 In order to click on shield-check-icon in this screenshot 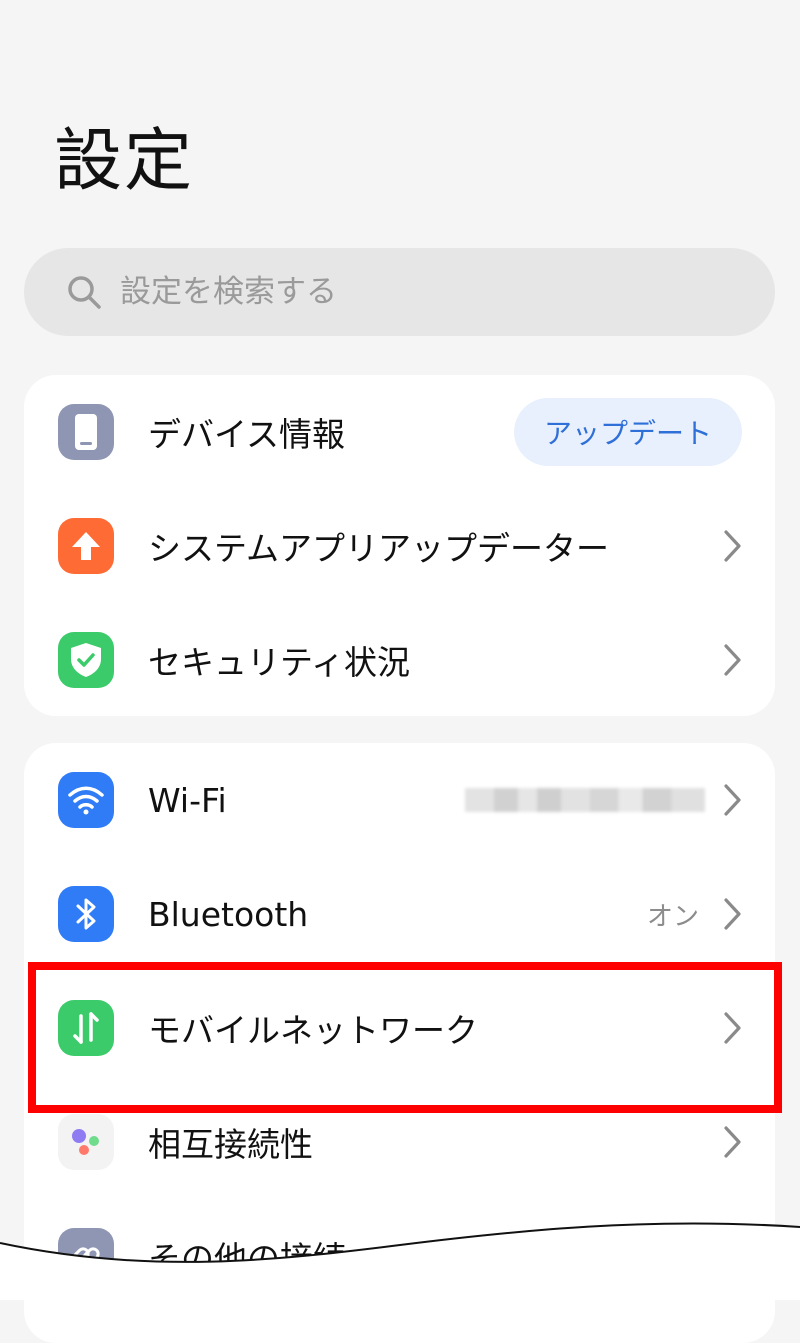, I will do `click(86, 660)`.